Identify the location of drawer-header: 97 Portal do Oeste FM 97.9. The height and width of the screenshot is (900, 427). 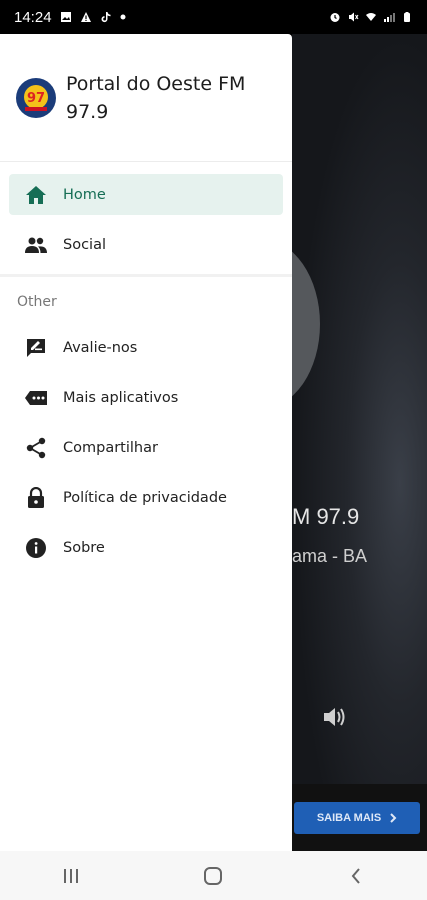
(146, 98).